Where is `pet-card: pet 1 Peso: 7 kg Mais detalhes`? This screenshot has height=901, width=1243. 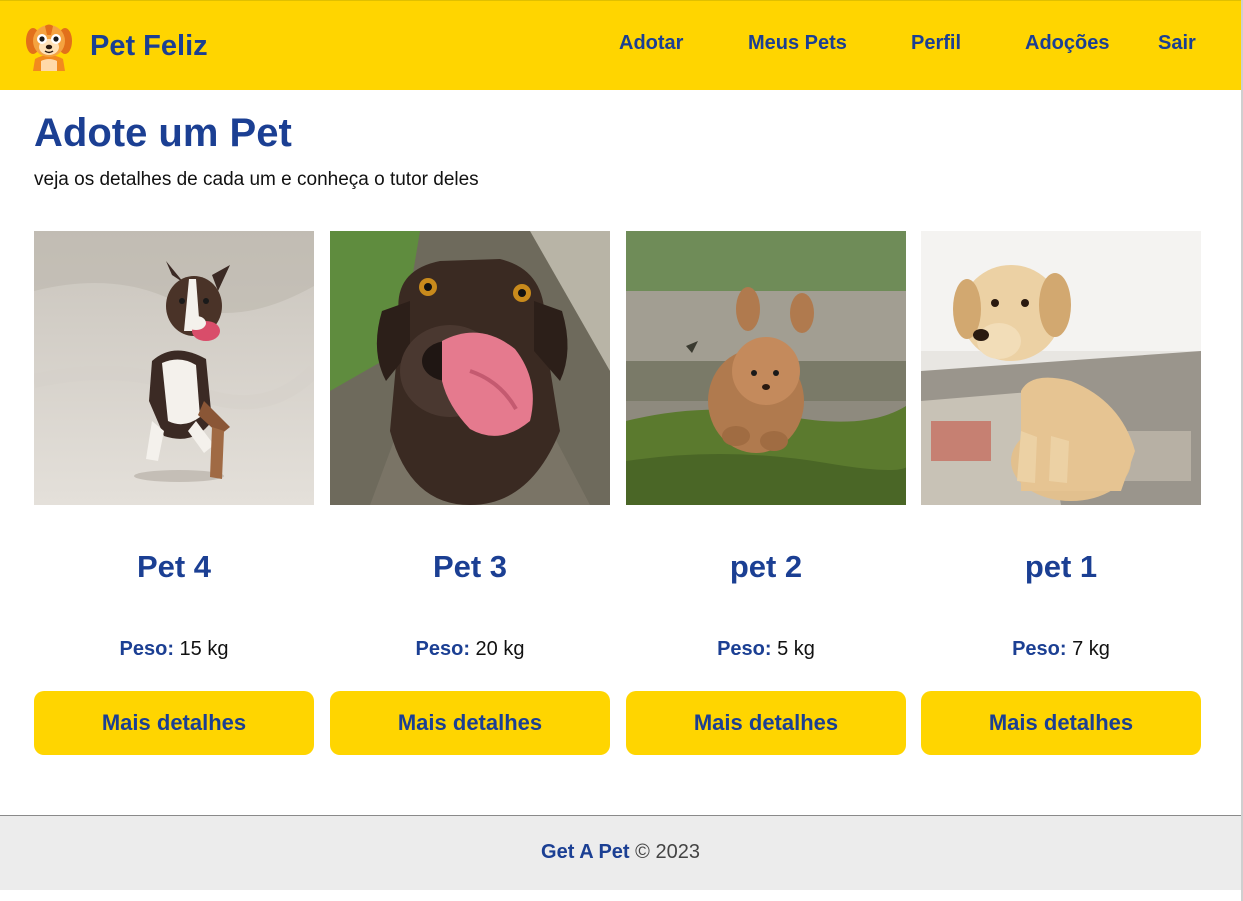 pet-card: pet 1 Peso: 7 kg Mais detalhes is located at coordinates (1061, 493).